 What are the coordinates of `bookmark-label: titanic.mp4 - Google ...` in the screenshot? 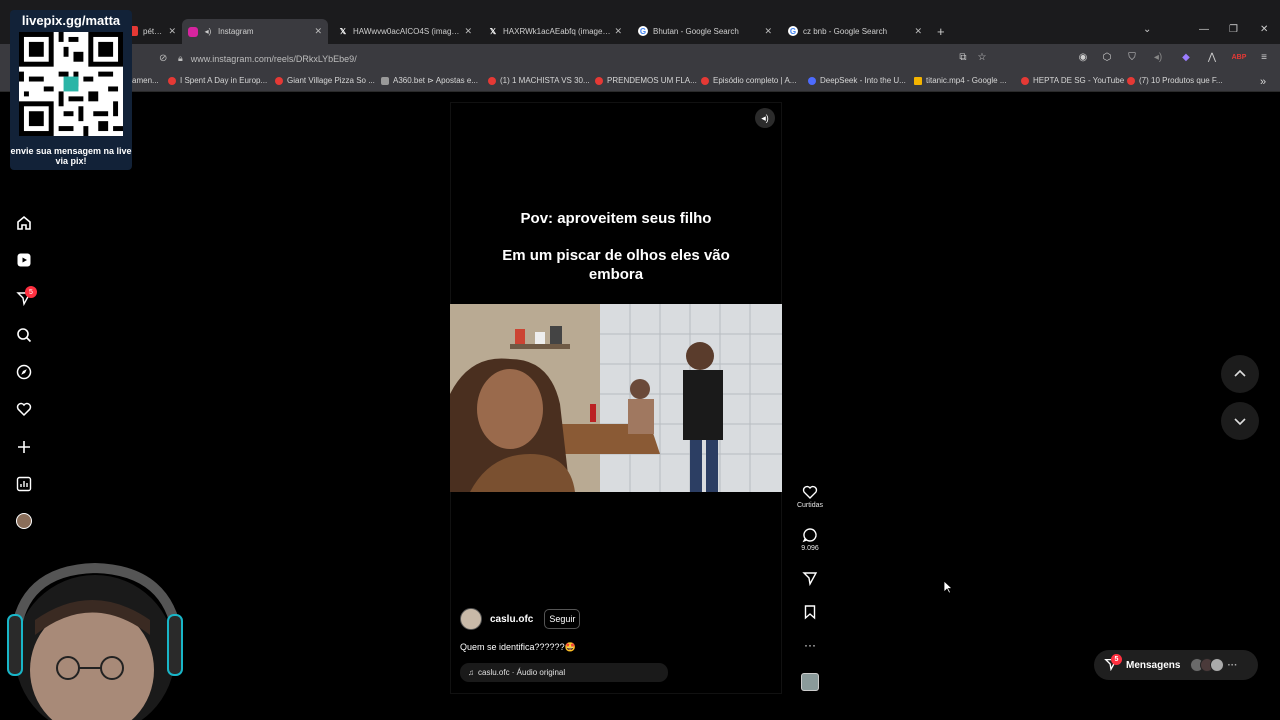 It's located at (966, 80).